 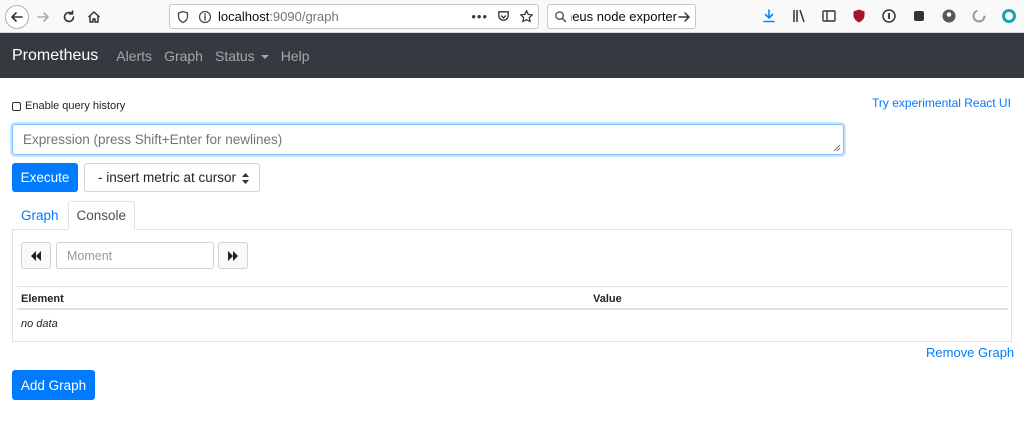 I want to click on back-button, so click(x=17, y=17).